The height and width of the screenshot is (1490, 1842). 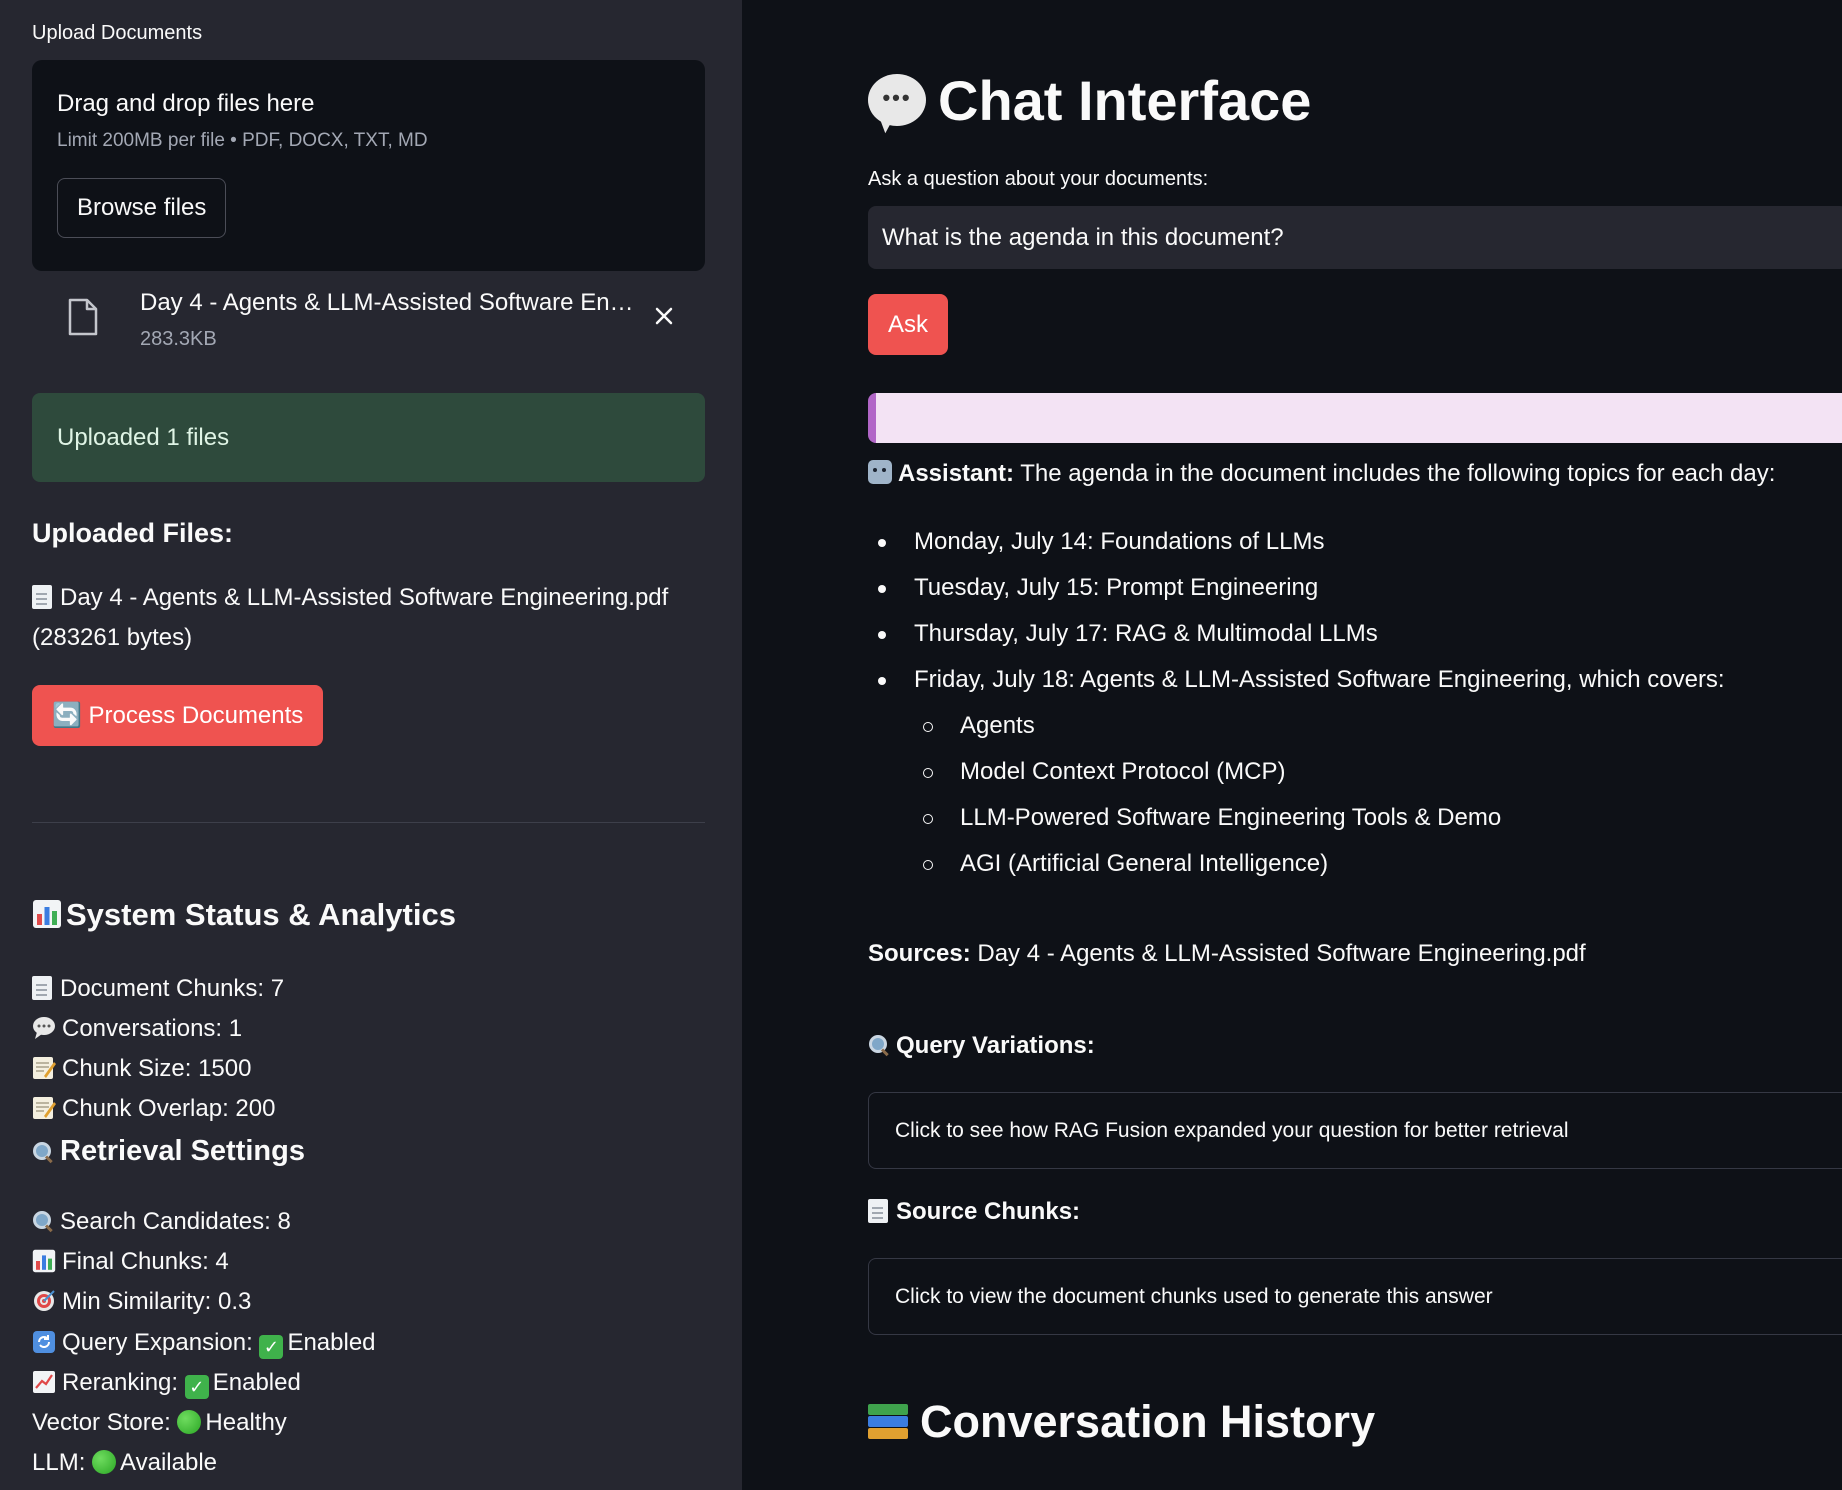 I want to click on books-icon, so click(x=889, y=1421).